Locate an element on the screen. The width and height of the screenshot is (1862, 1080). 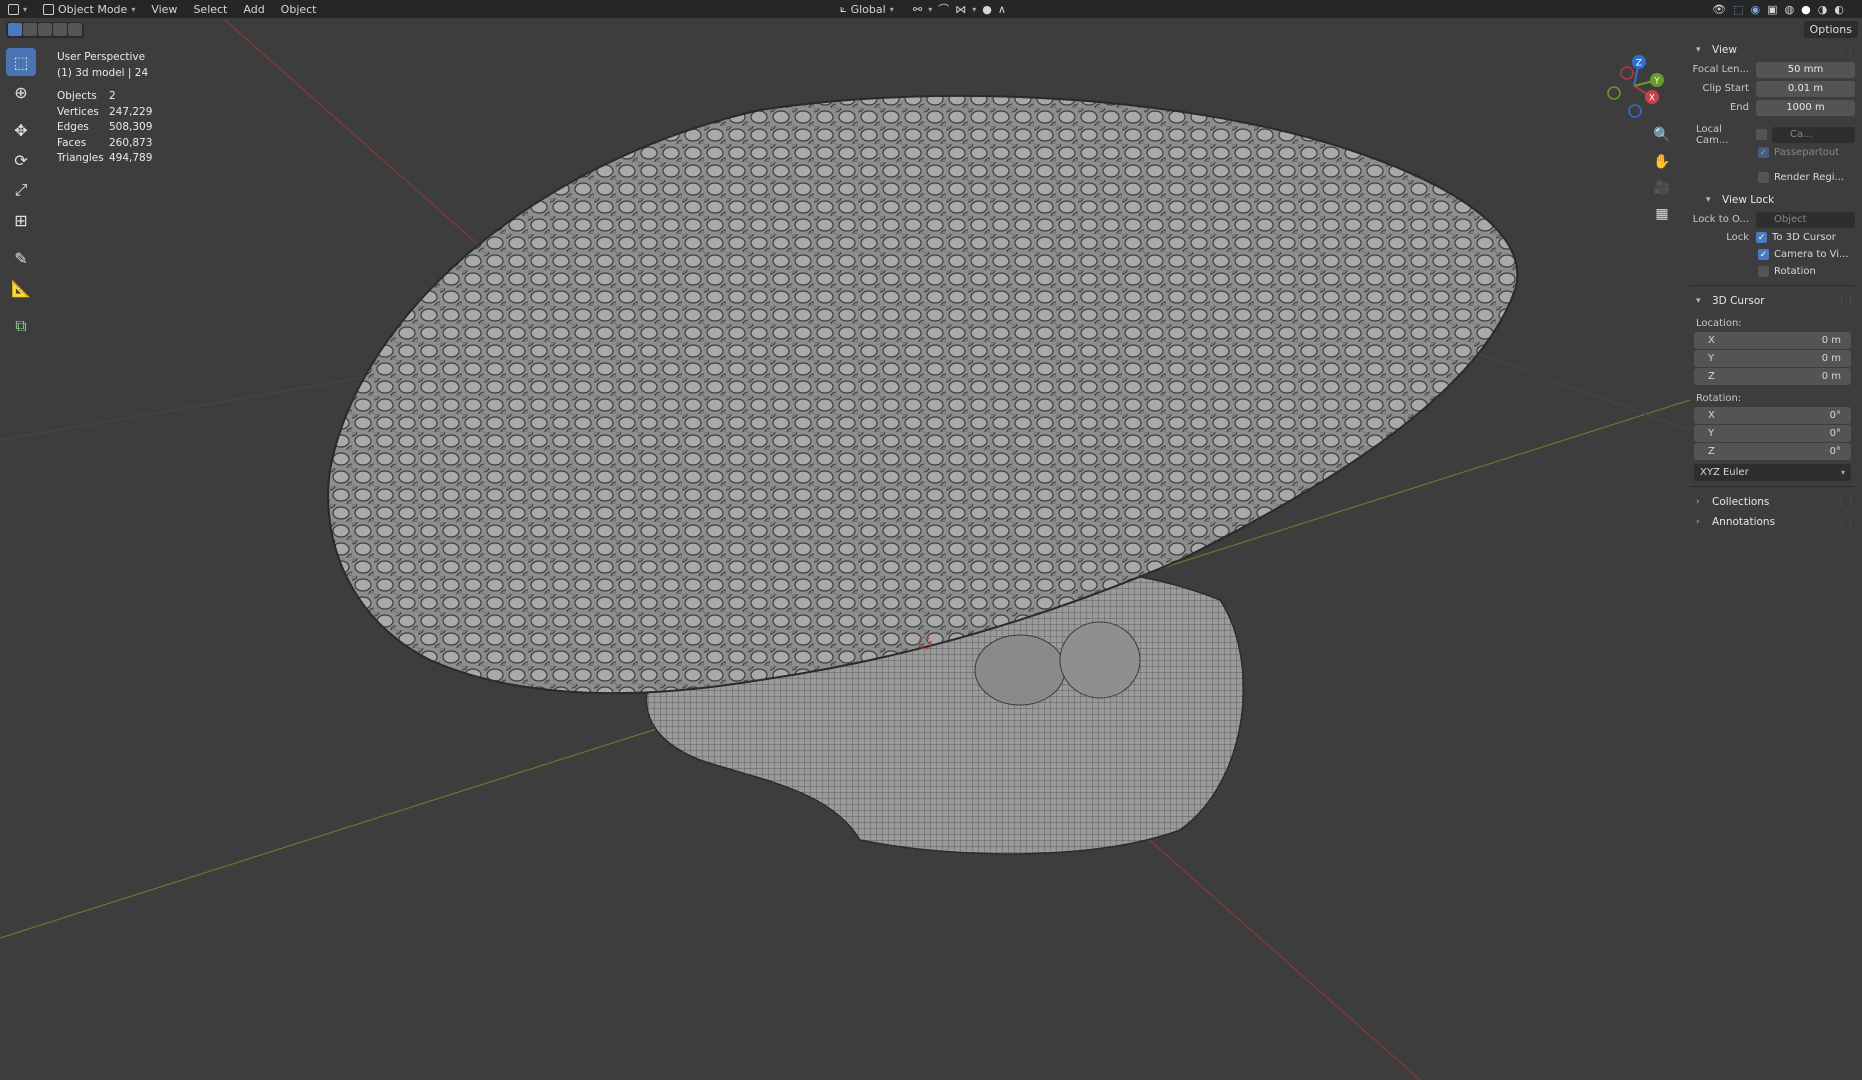
annotations-panel-header: › Annotations ⋮⋮ is located at coordinates (1772, 522).